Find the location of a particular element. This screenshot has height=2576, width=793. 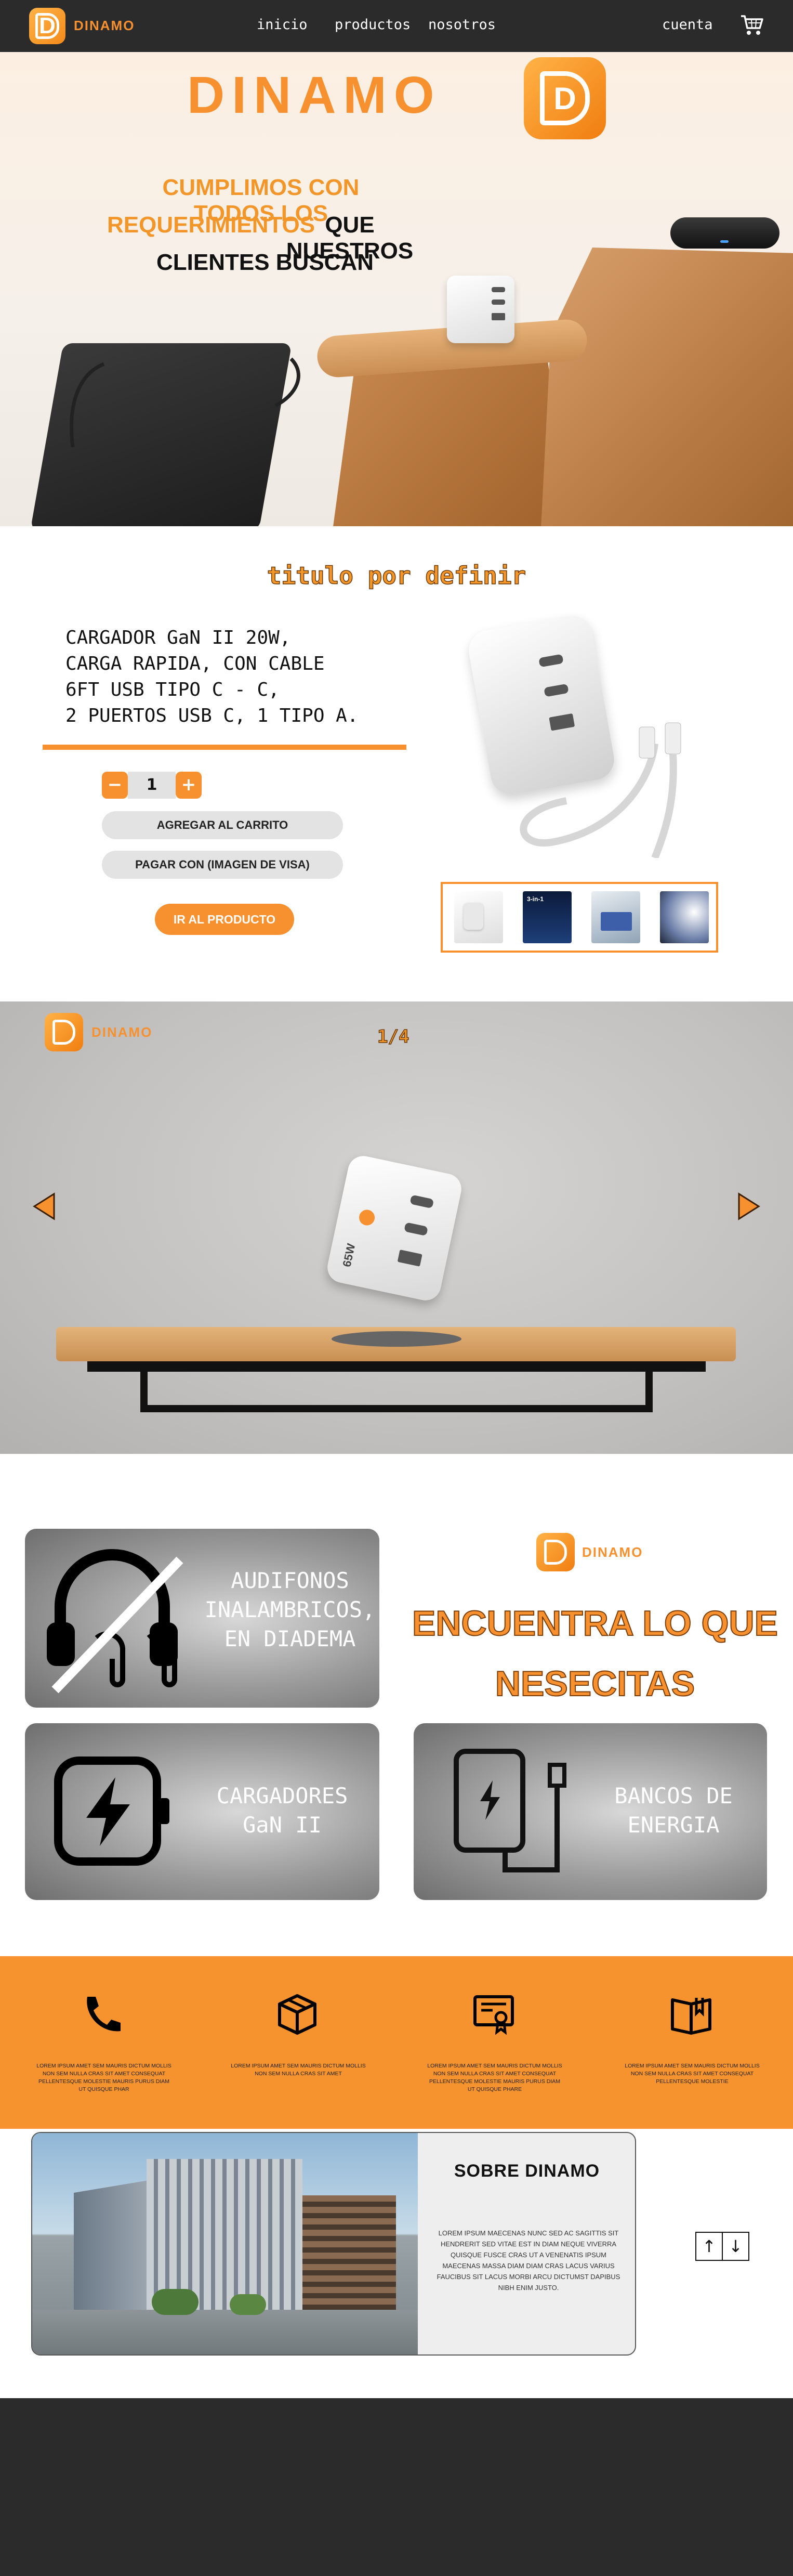

footer is located at coordinates (396, 2487).